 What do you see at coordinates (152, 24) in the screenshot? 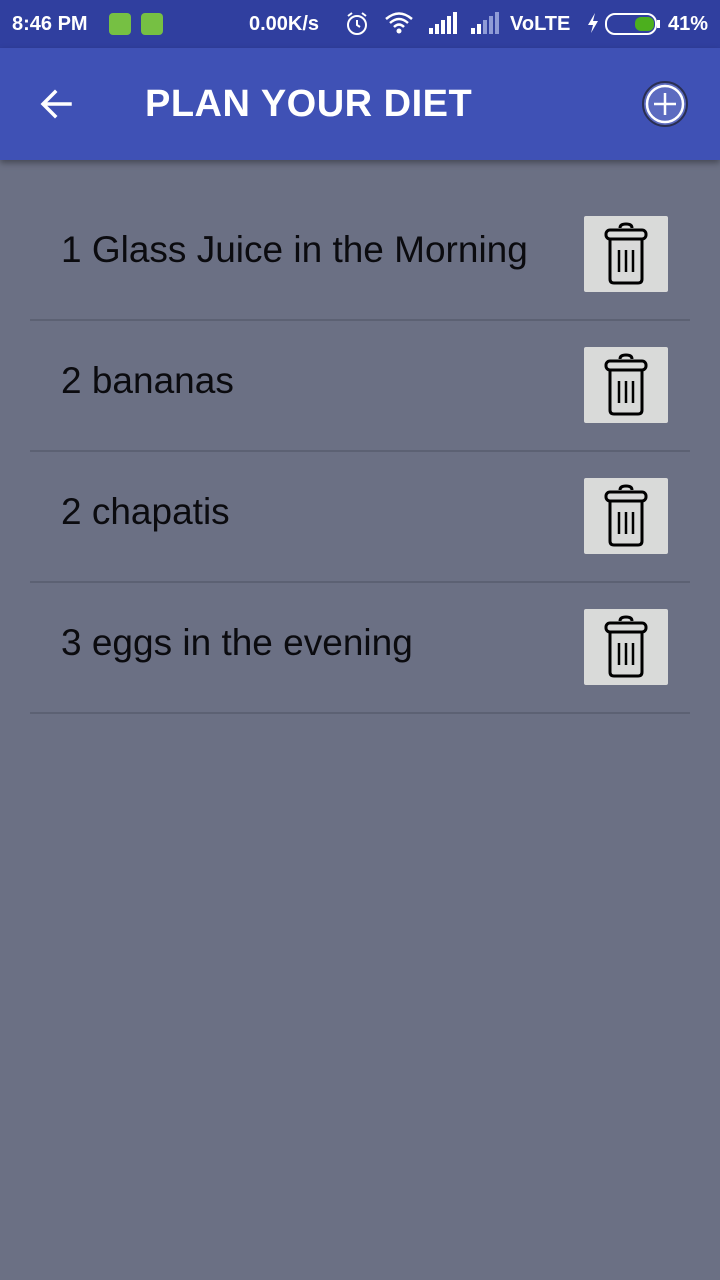
I see `android-icon` at bounding box center [152, 24].